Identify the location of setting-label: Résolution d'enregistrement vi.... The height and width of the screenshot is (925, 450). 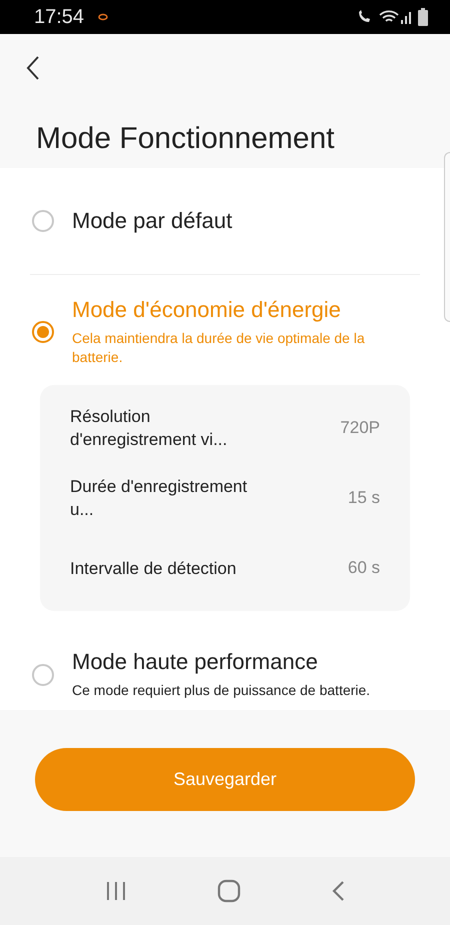
(149, 428).